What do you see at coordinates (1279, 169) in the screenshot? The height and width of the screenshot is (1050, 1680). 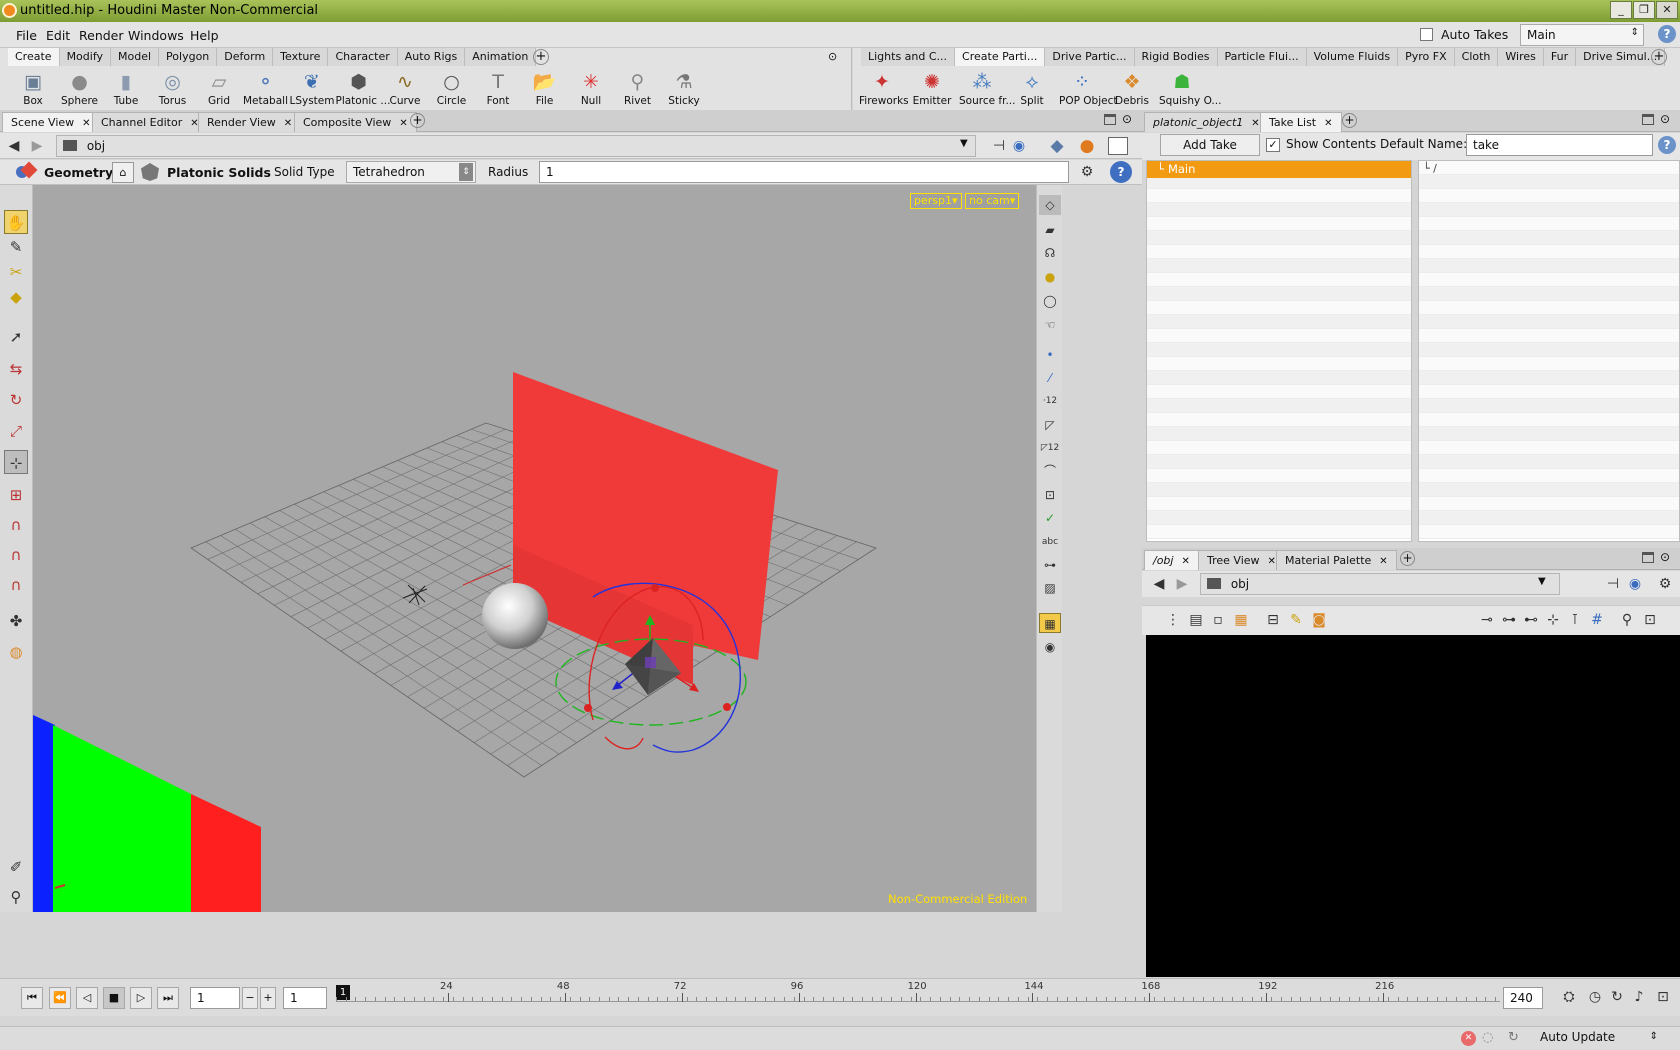 I see `take-item-main: └ Main` at bounding box center [1279, 169].